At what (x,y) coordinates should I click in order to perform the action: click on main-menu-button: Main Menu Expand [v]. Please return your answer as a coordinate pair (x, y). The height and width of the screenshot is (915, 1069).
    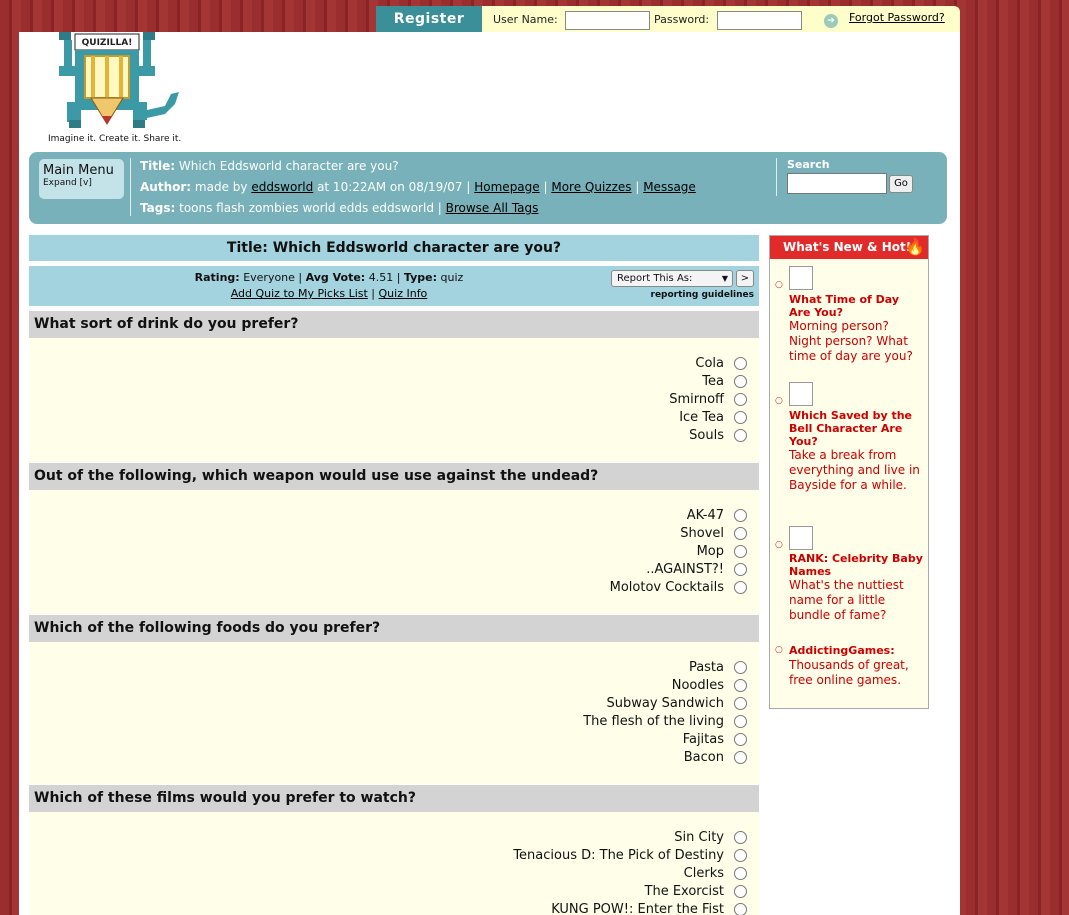
    Looking at the image, I should click on (81, 179).